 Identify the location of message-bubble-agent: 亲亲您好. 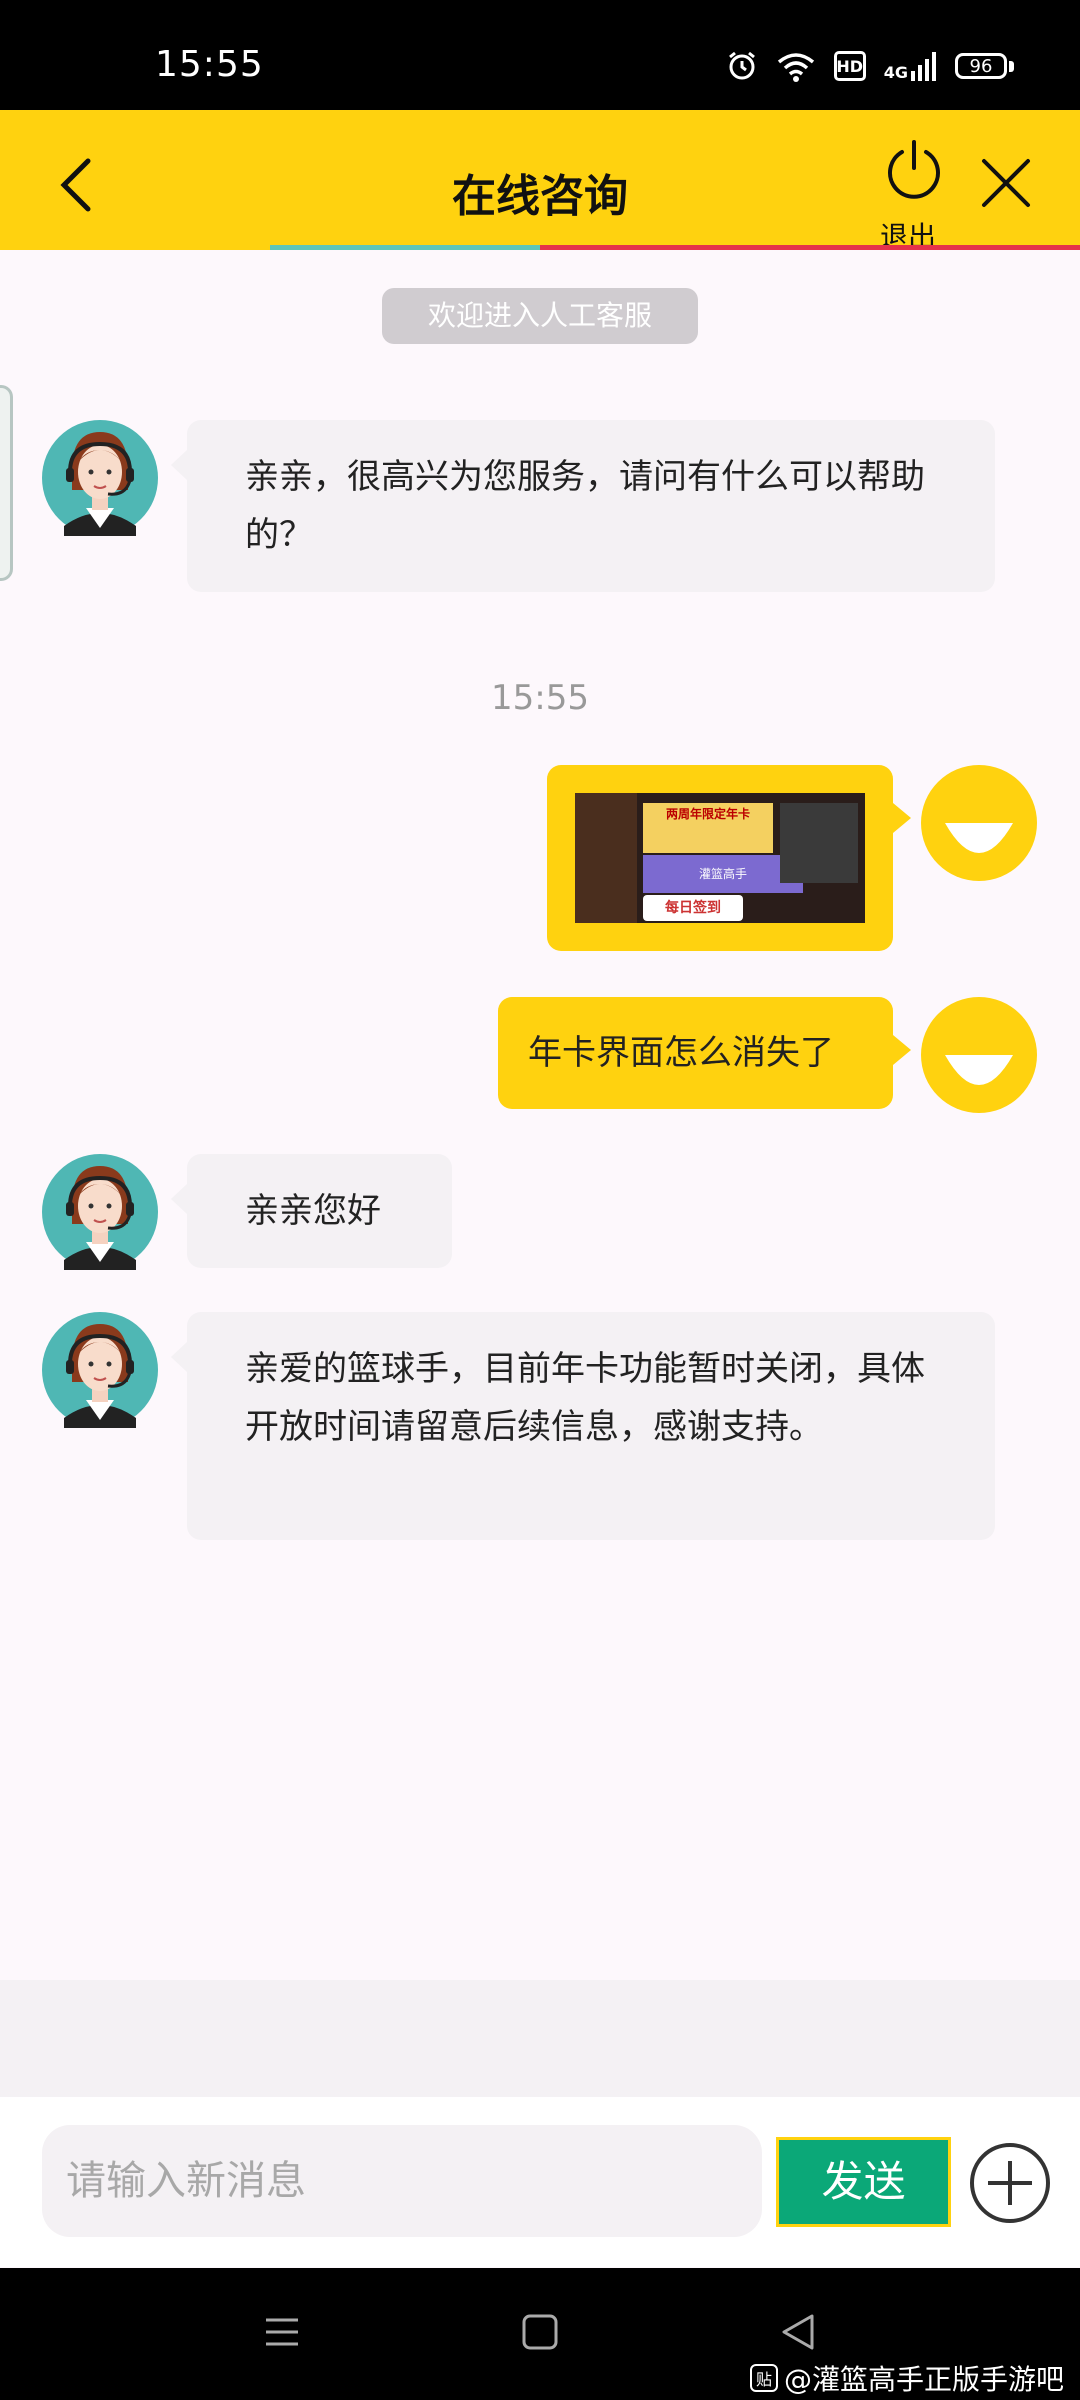
(311, 1211).